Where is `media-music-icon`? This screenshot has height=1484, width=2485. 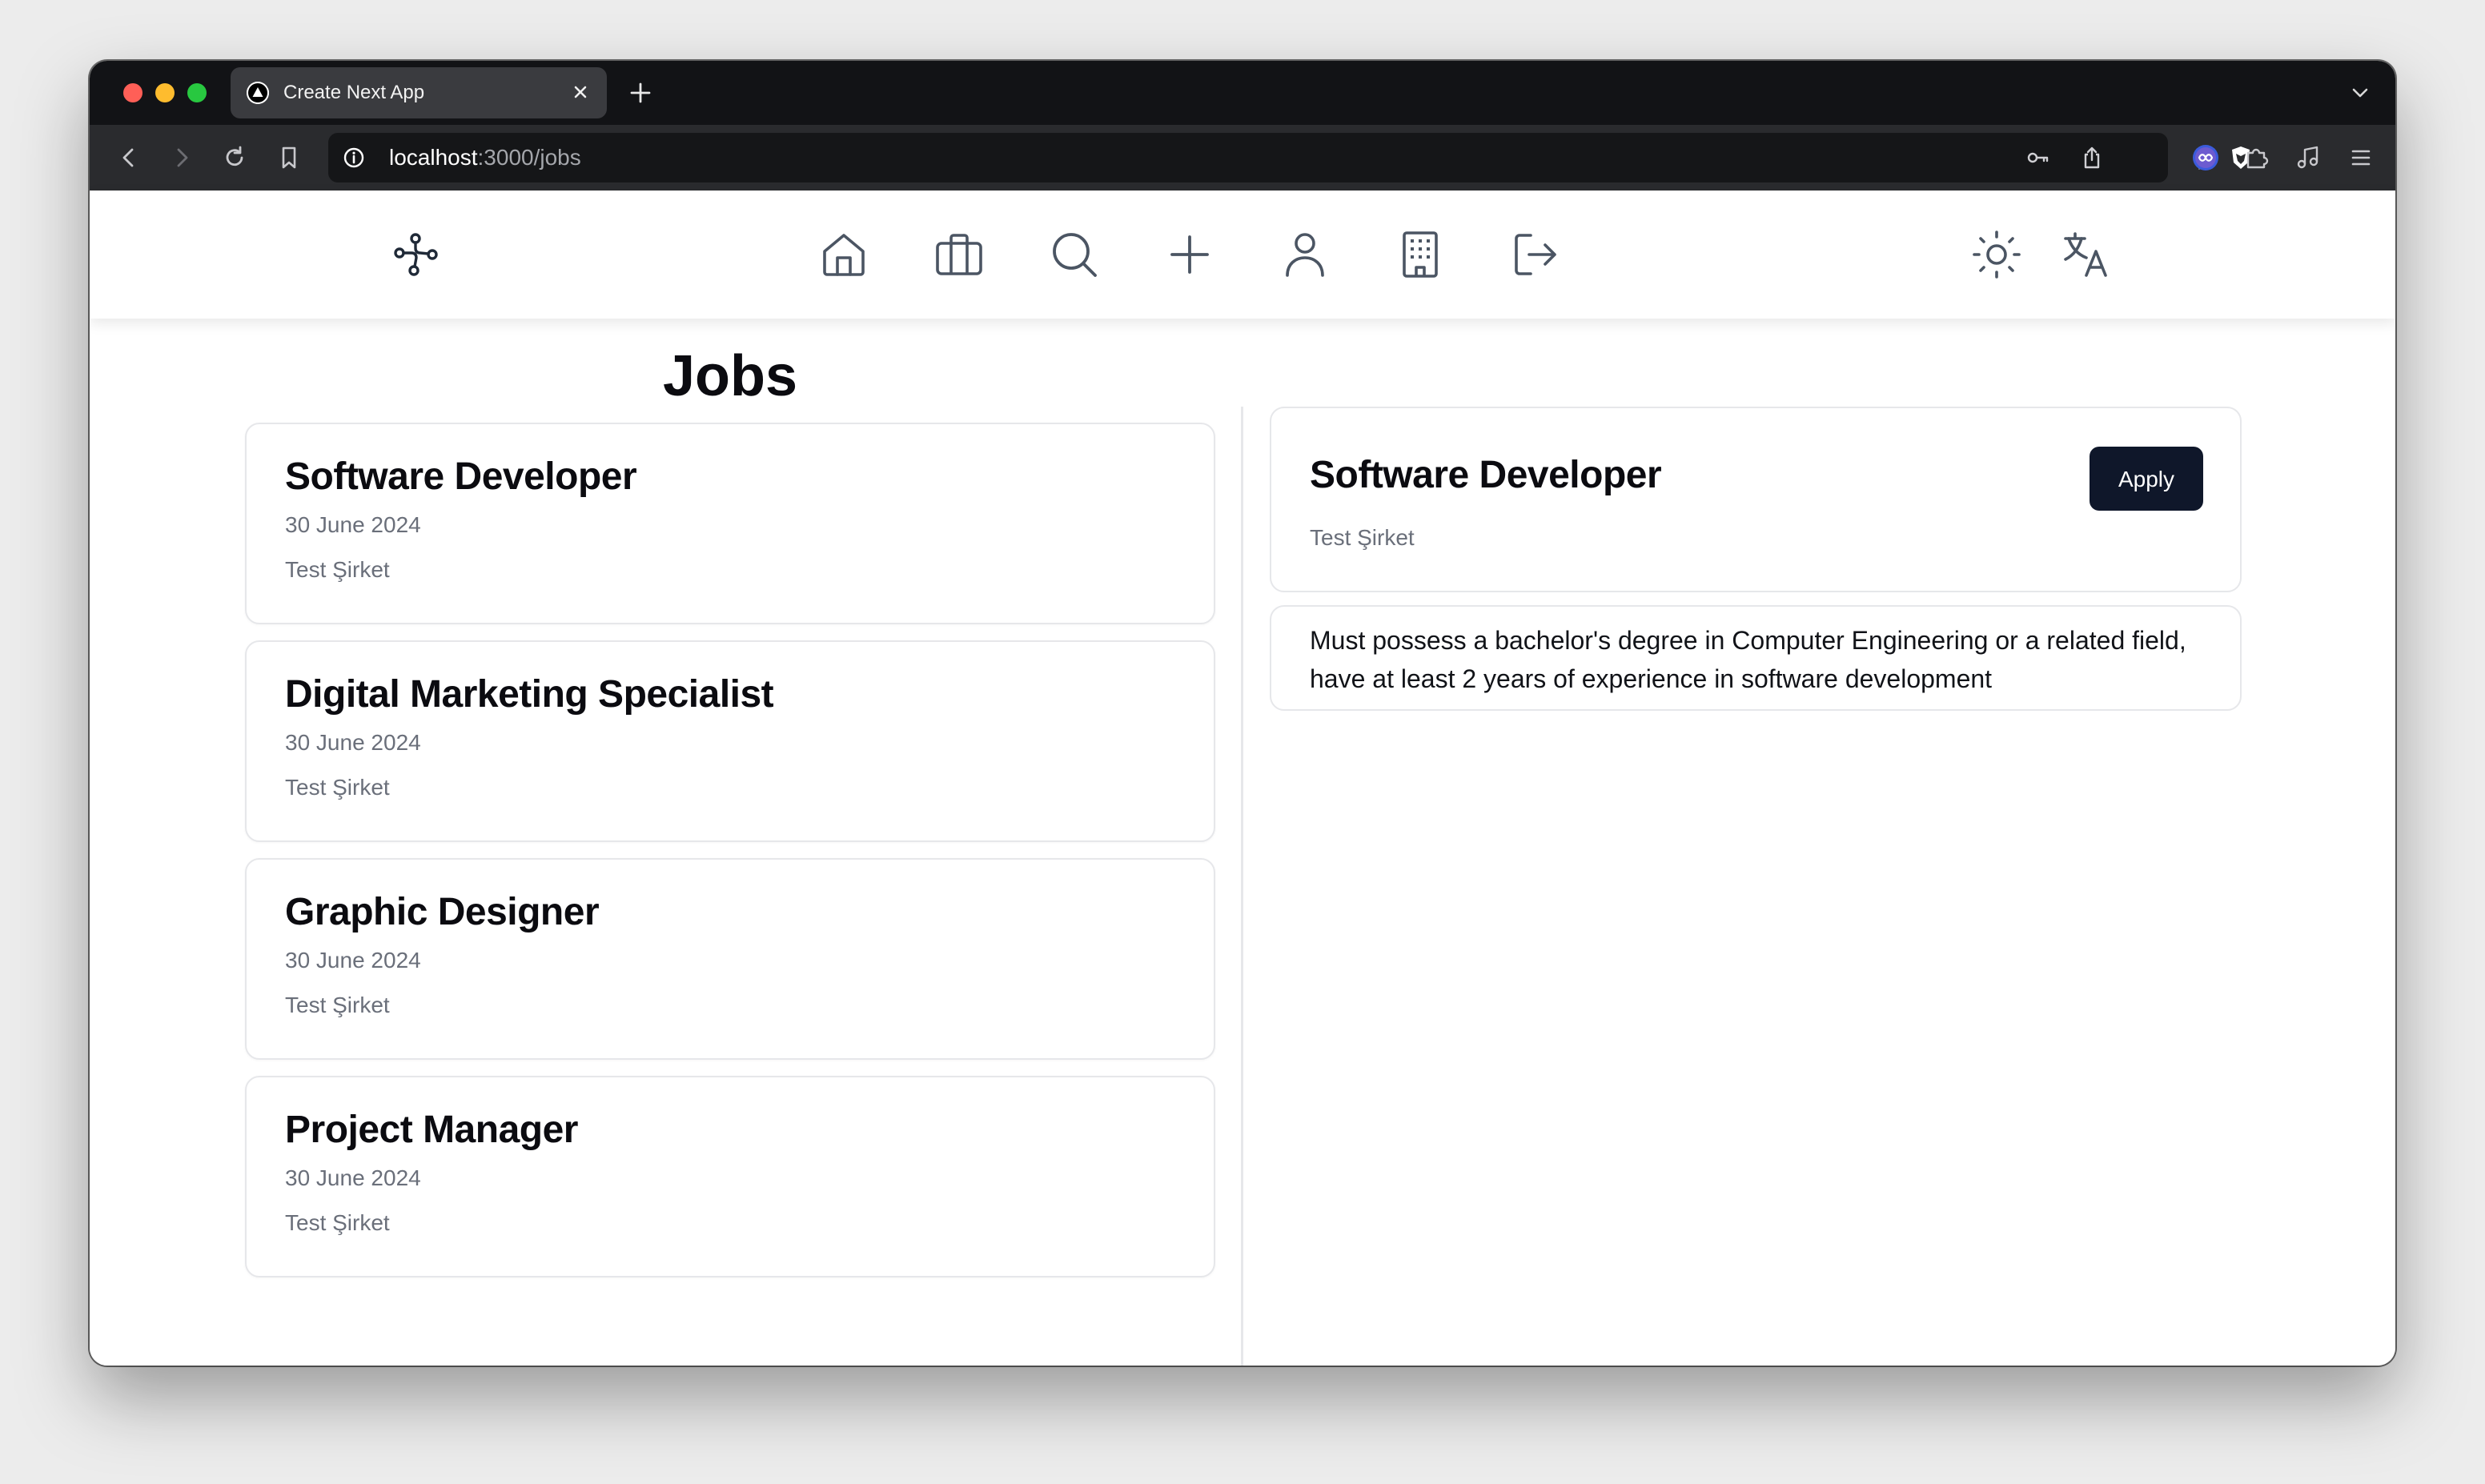 media-music-icon is located at coordinates (2308, 157).